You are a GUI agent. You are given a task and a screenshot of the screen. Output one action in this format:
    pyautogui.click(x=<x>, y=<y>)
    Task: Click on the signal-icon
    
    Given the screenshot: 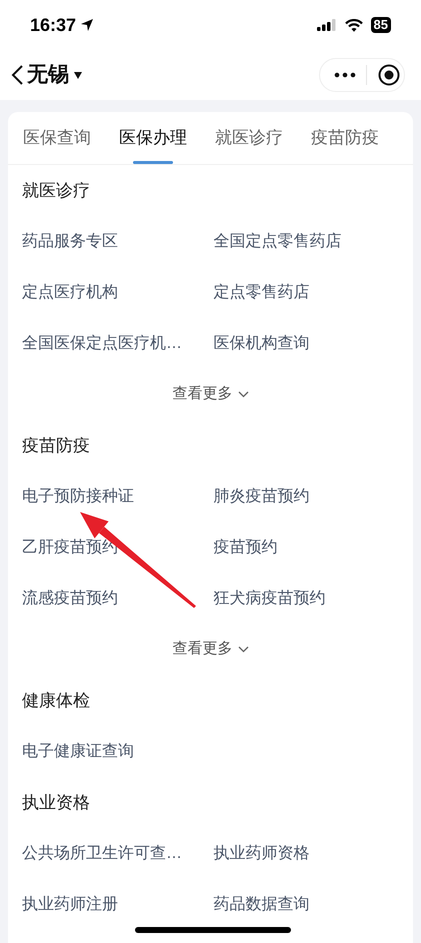 What is the action you would take?
    pyautogui.click(x=326, y=25)
    